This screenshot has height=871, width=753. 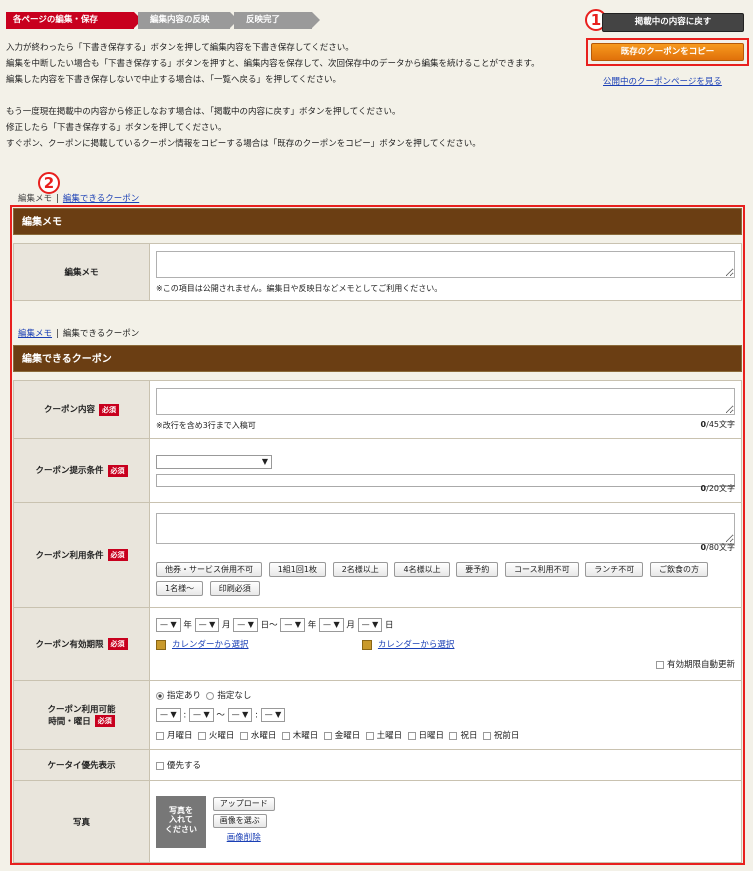 I want to click on end-calendar-link: カレンダーから選択, so click(x=416, y=645).